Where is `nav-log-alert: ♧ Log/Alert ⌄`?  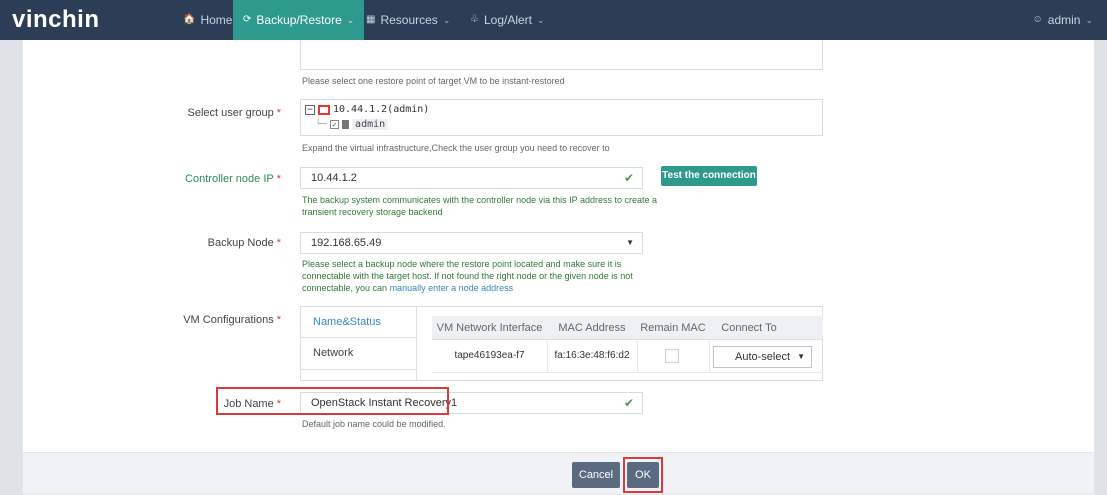
nav-log-alert: ♧ Log/Alert ⌄ is located at coordinates (507, 20).